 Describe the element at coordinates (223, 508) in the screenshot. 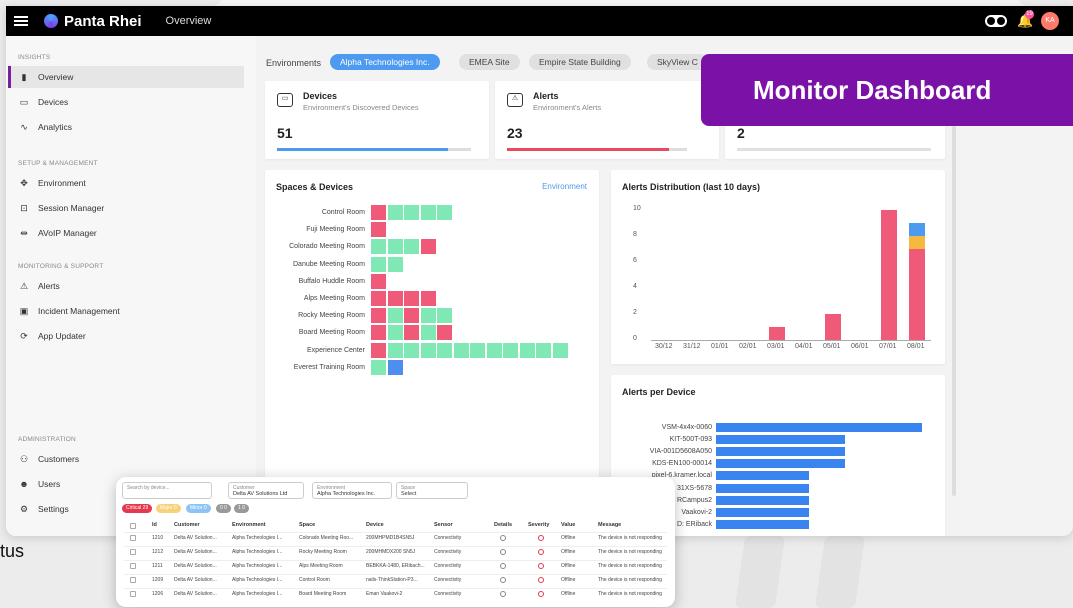

I see `severity-badge: 0 0` at that location.